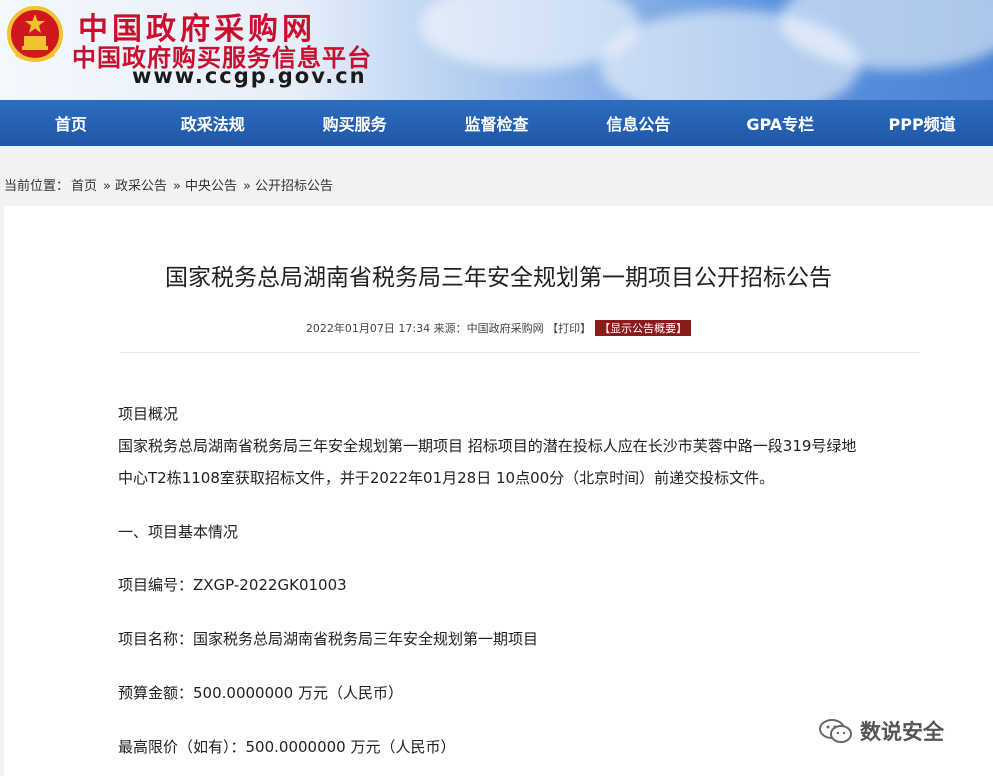 The width and height of the screenshot is (993, 776). What do you see at coordinates (35, 35) in the screenshot?
I see `national-emblem-icon` at bounding box center [35, 35].